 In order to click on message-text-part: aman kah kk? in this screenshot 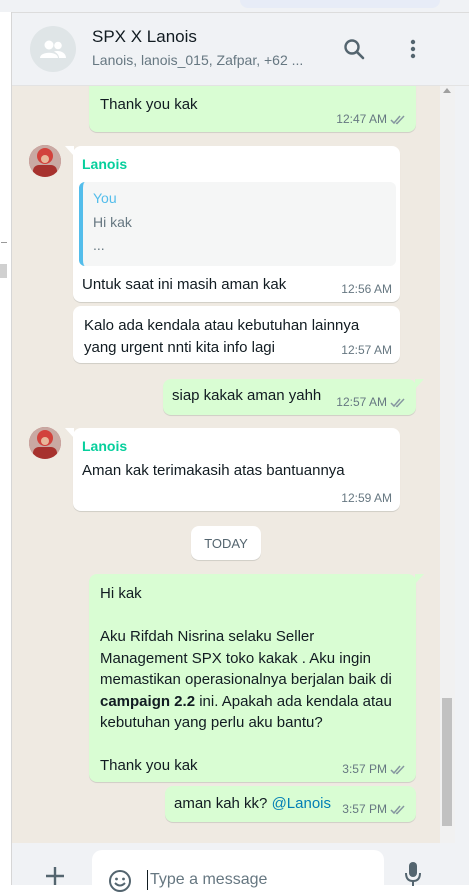, I will do `click(223, 803)`.